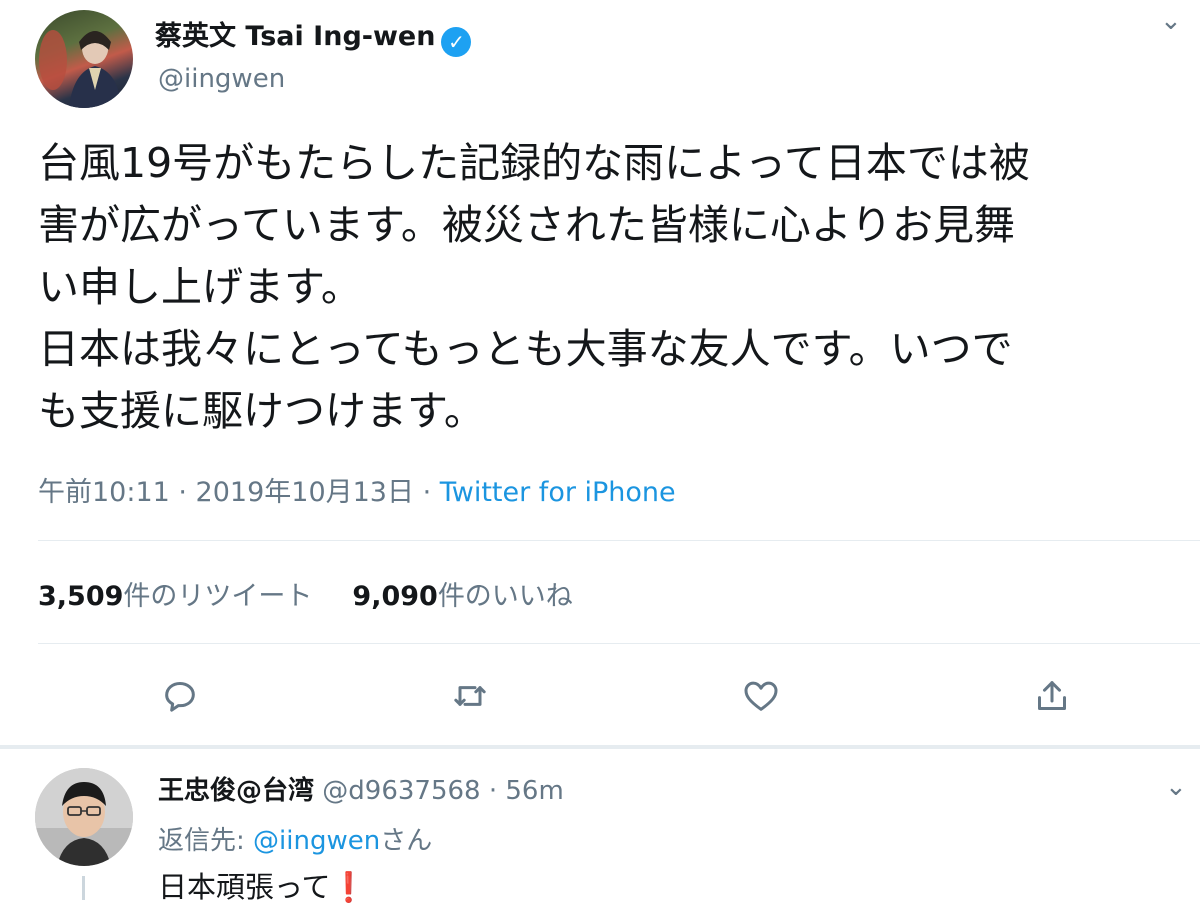  I want to click on author-handle: @iingwen, so click(221, 79).